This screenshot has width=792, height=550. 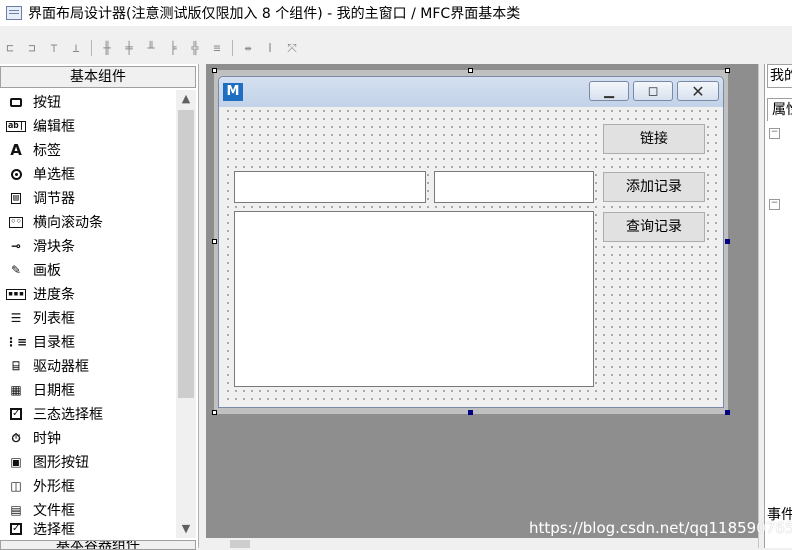 What do you see at coordinates (54, 343) in the screenshot?
I see `component-label: 目录框` at bounding box center [54, 343].